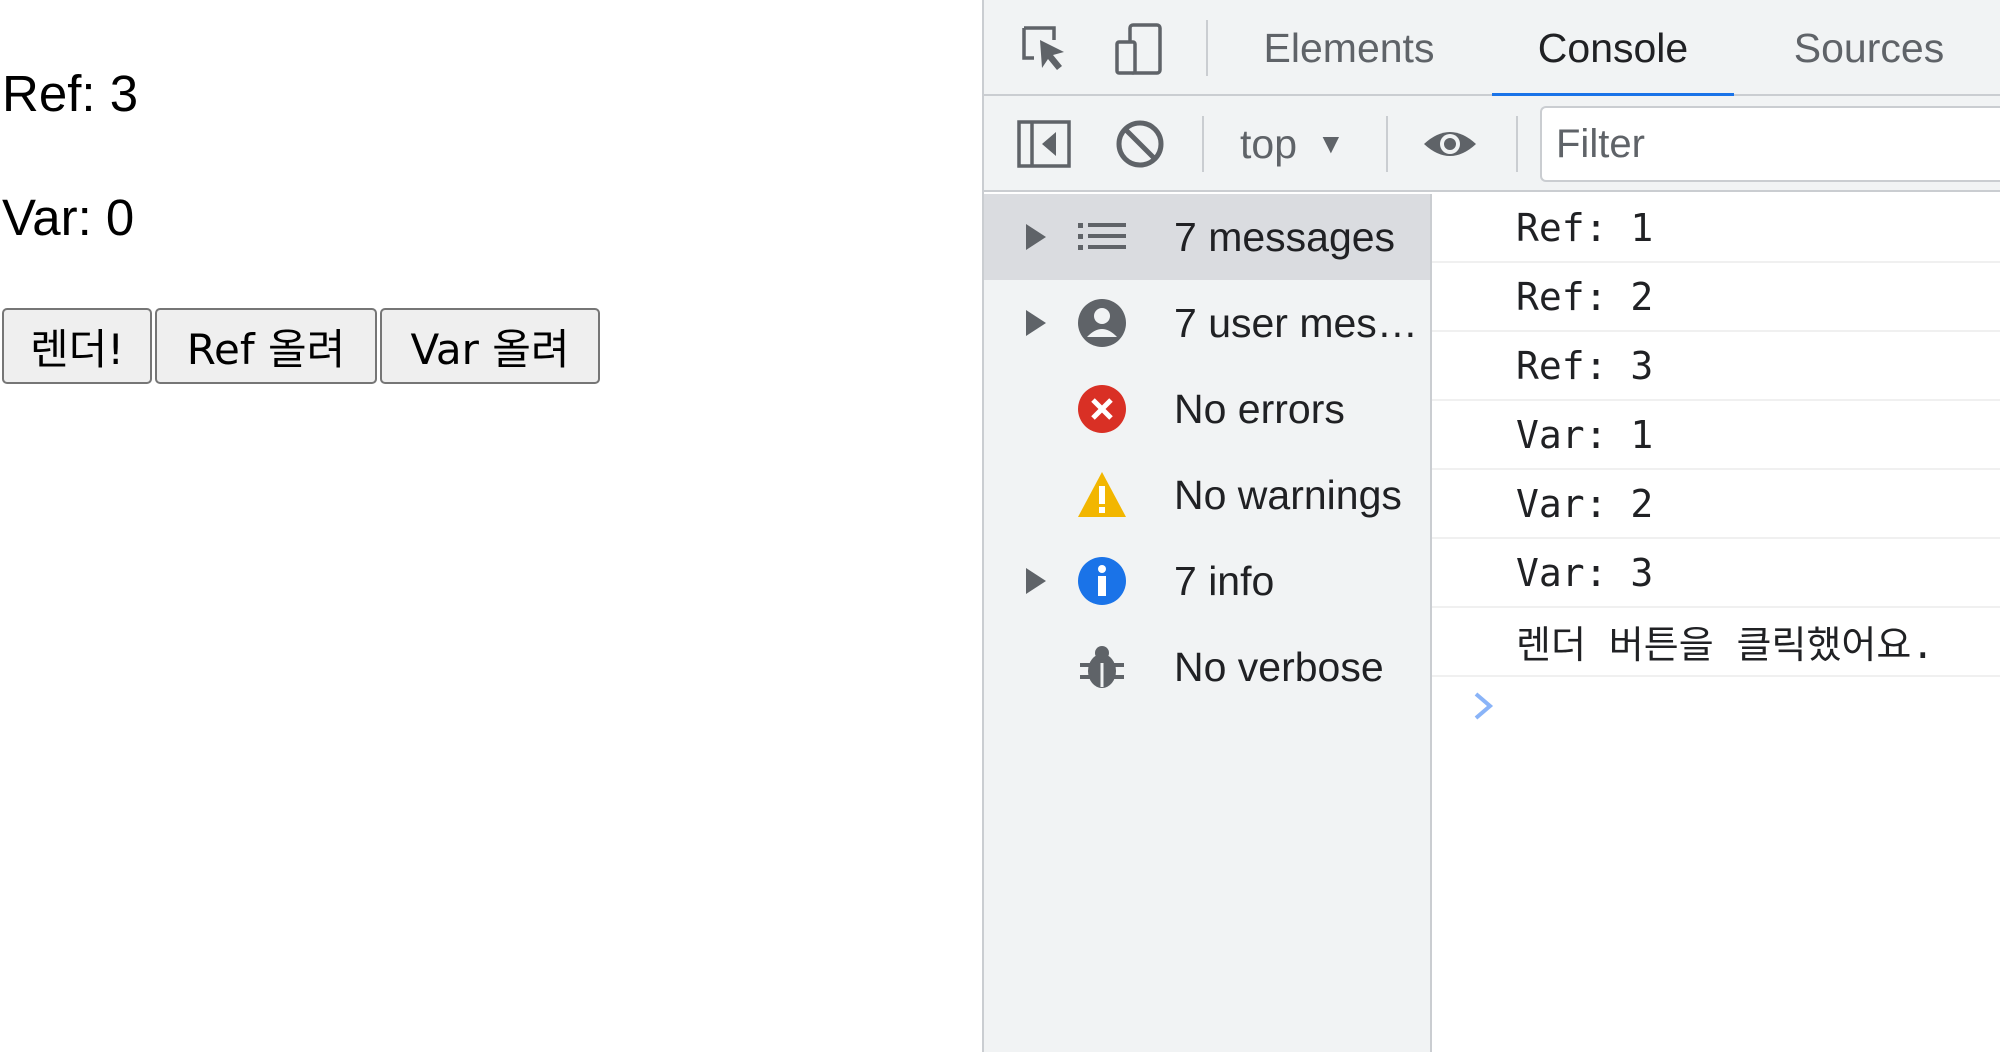 This screenshot has width=2000, height=1052. Describe the element at coordinates (1102, 581) in the screenshot. I see `info-icon` at that location.